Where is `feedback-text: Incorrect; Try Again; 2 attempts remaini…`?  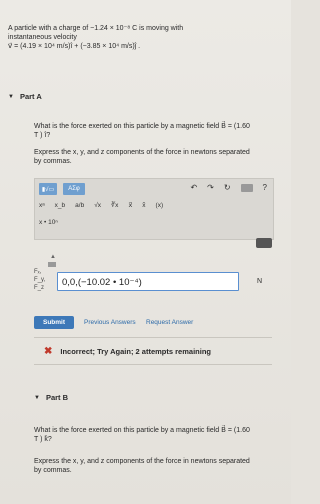
feedback-text: Incorrect; Try Again; 2 attempts remaini… is located at coordinates (135, 351).